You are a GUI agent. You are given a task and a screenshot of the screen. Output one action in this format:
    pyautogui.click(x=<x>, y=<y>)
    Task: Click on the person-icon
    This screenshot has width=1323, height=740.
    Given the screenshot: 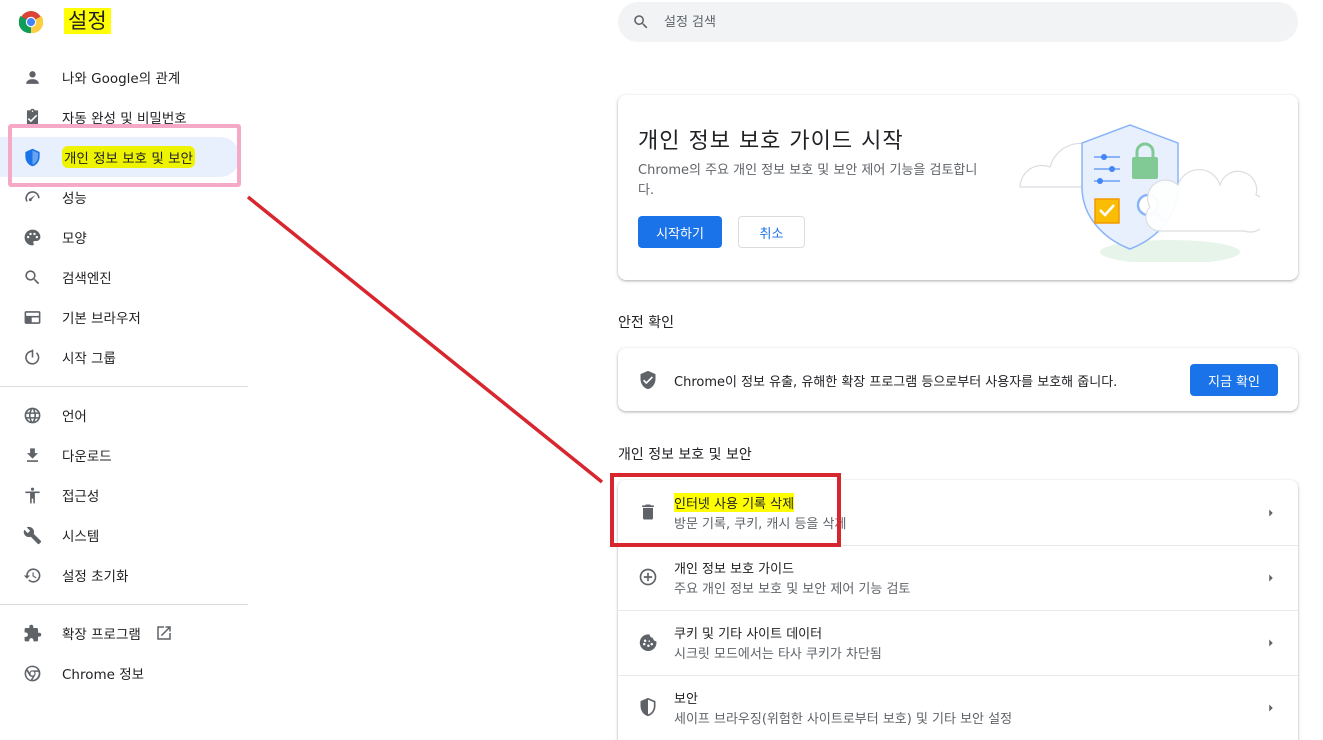 What is the action you would take?
    pyautogui.click(x=32, y=77)
    